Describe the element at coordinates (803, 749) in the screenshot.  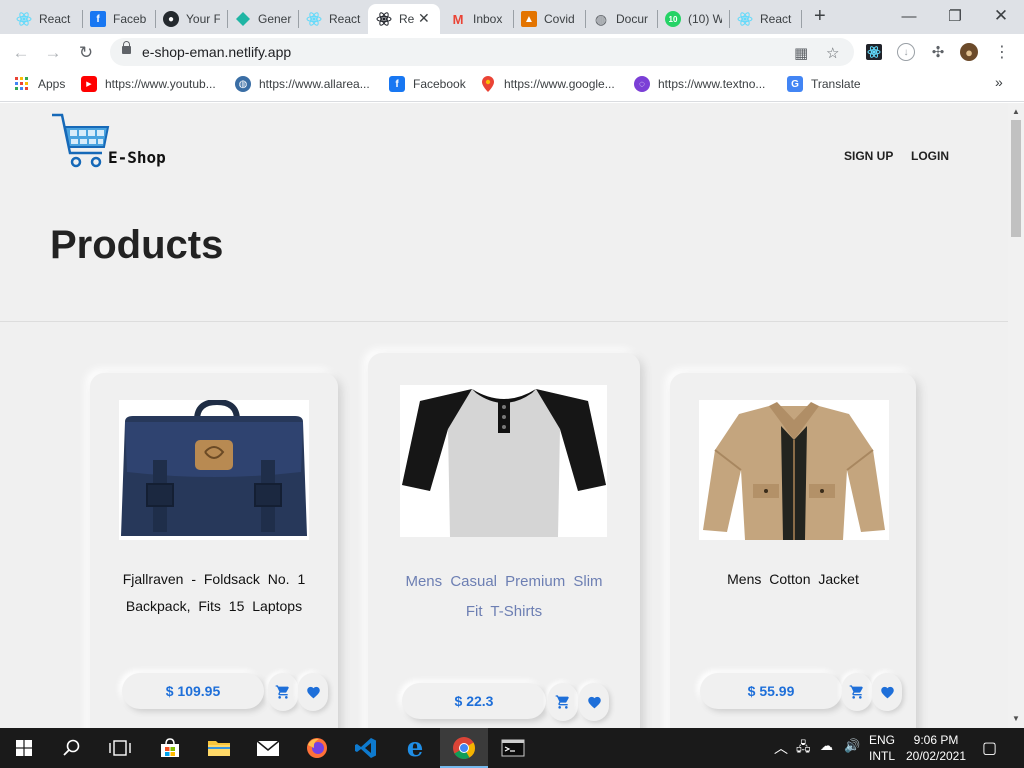
I see `network-icon: 🖧` at that location.